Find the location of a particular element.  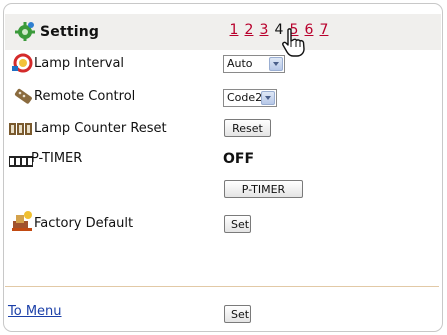

remote-control-icon is located at coordinates (23, 96).